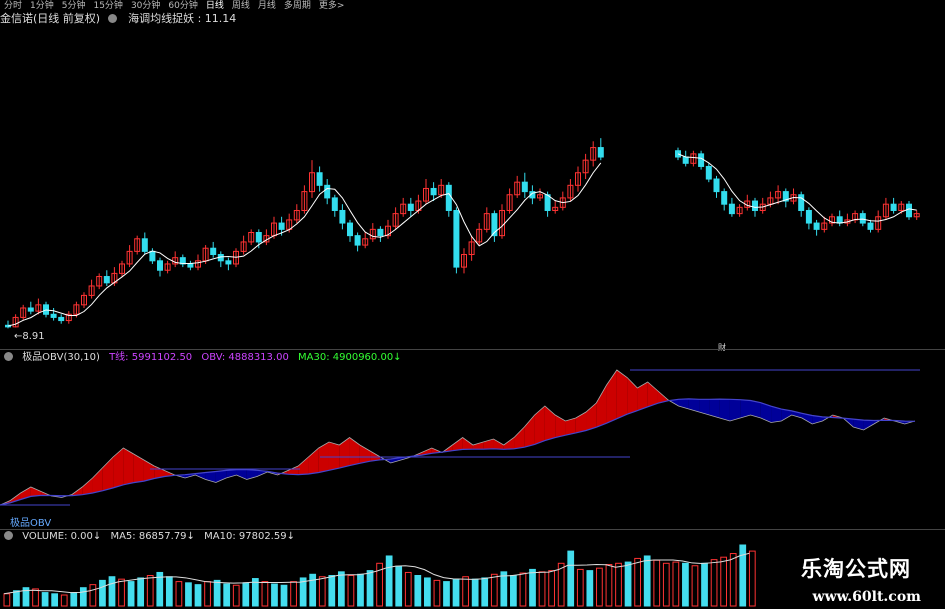 The width and height of the screenshot is (945, 609). Describe the element at coordinates (856, 569) in the screenshot. I see `watermark-title: 乐淘公式网` at that location.